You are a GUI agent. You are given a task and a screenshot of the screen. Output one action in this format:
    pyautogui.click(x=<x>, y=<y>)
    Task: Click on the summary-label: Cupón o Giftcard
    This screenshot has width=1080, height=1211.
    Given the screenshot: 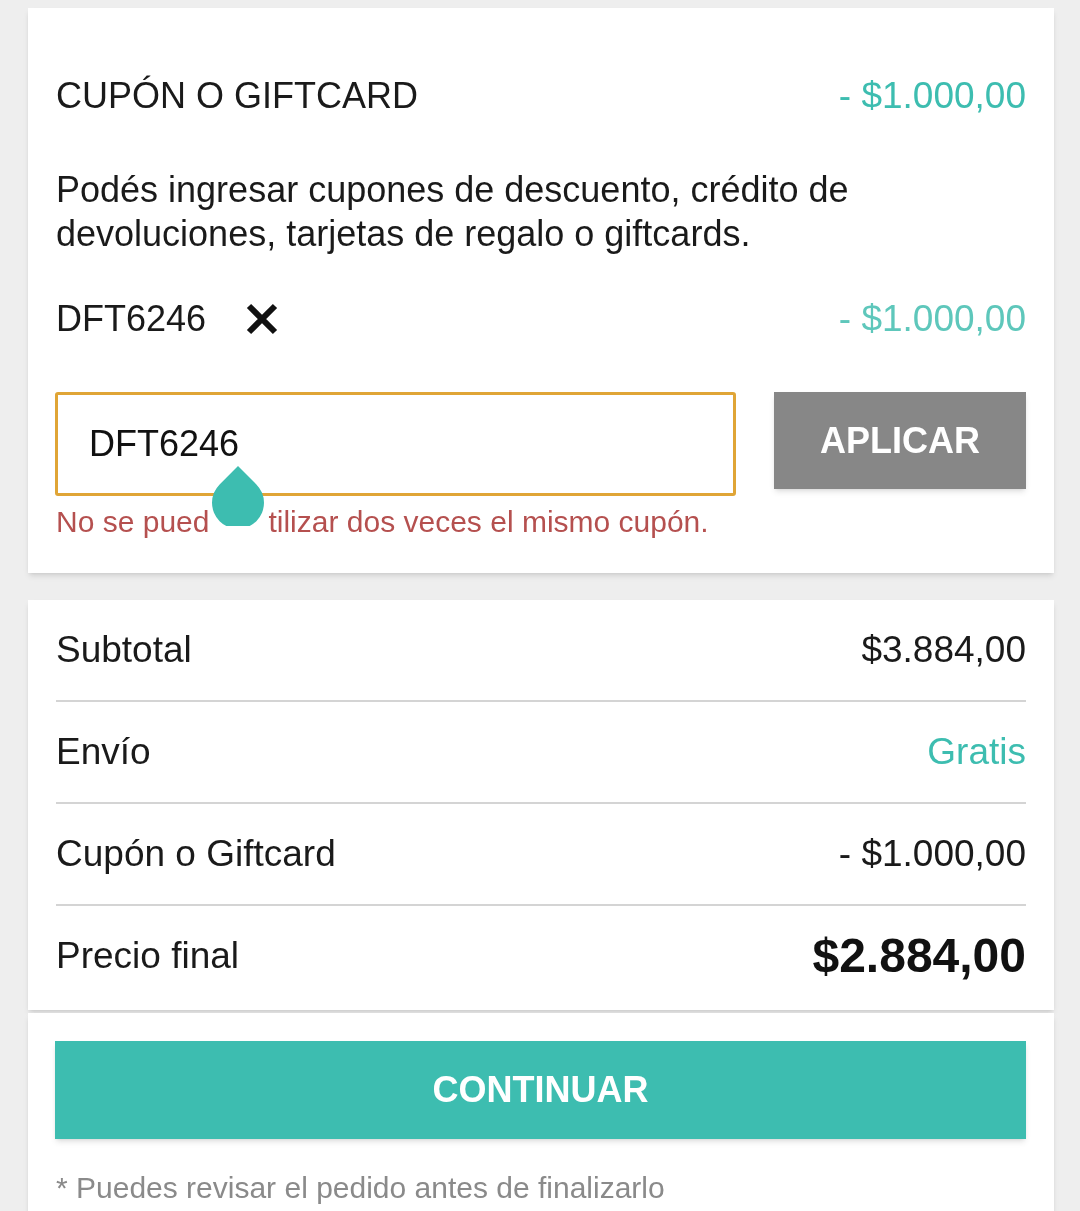 What is the action you would take?
    pyautogui.click(x=196, y=854)
    